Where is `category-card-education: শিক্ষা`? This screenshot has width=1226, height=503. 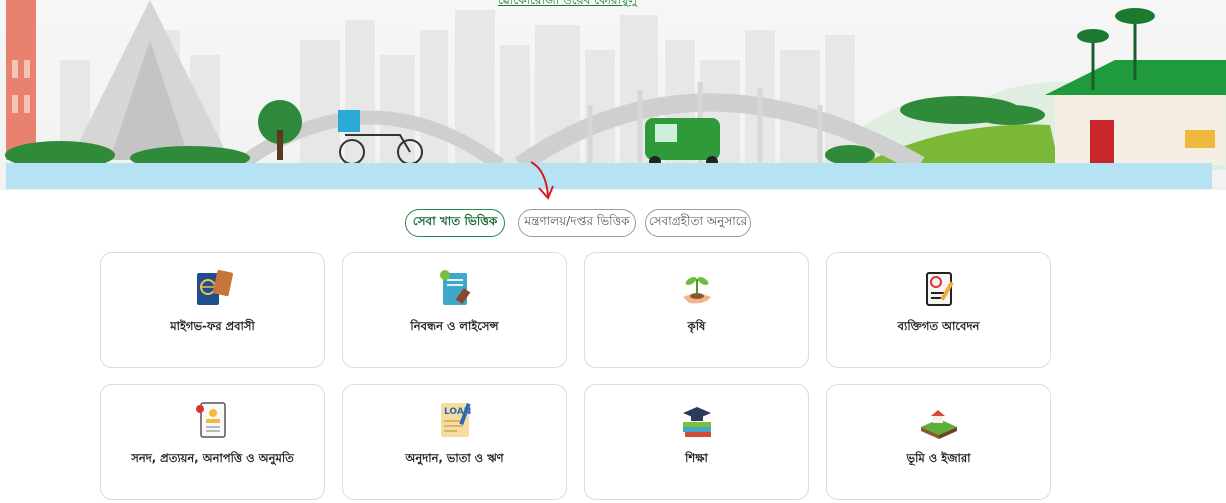
category-card-education: শিক্ষা is located at coordinates (696, 442).